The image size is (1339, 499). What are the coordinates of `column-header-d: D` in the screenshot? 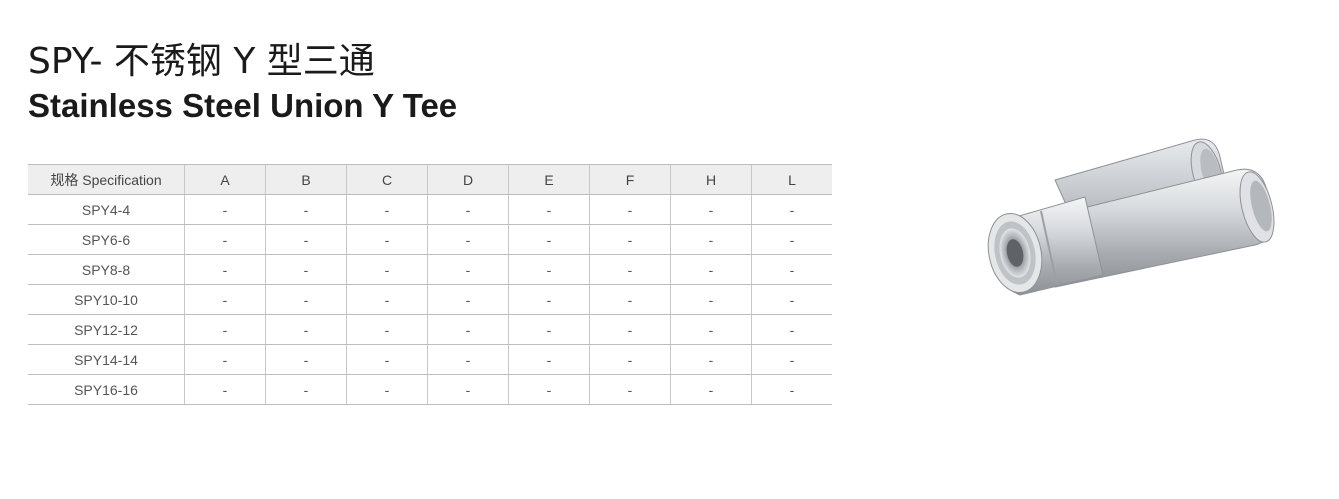 It's located at (468, 179).